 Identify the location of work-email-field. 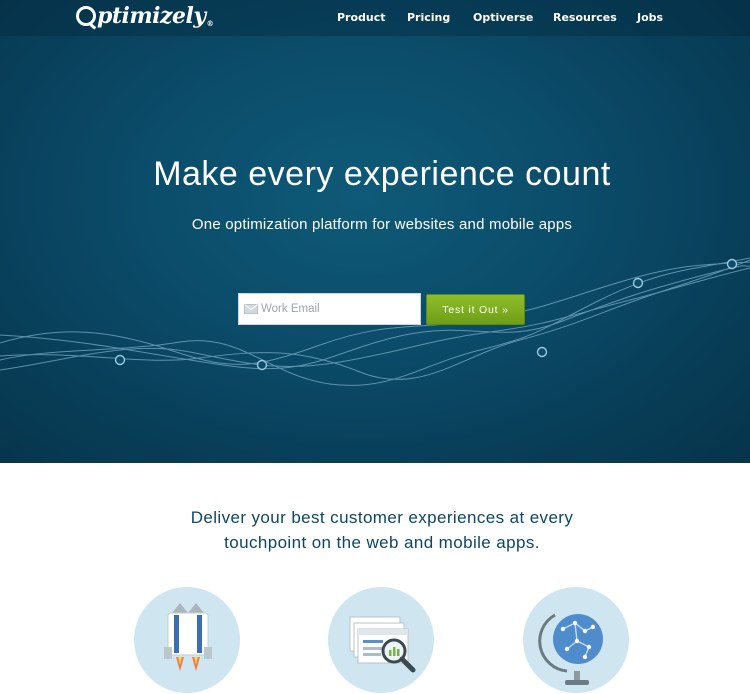
(329, 309).